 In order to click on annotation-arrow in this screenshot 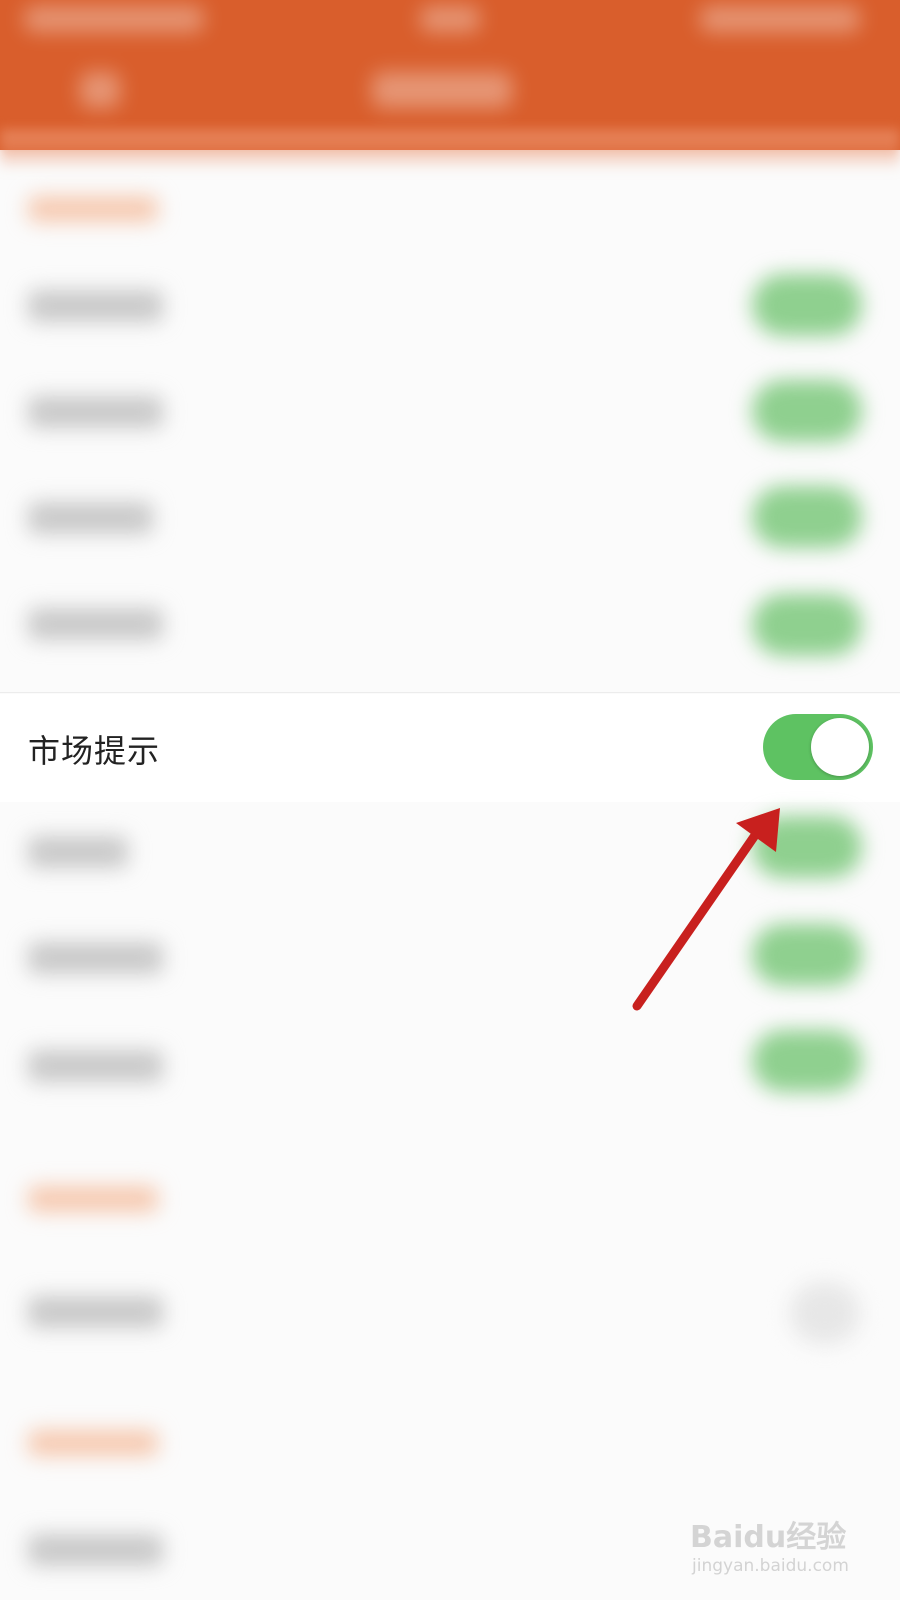, I will do `click(706, 909)`.